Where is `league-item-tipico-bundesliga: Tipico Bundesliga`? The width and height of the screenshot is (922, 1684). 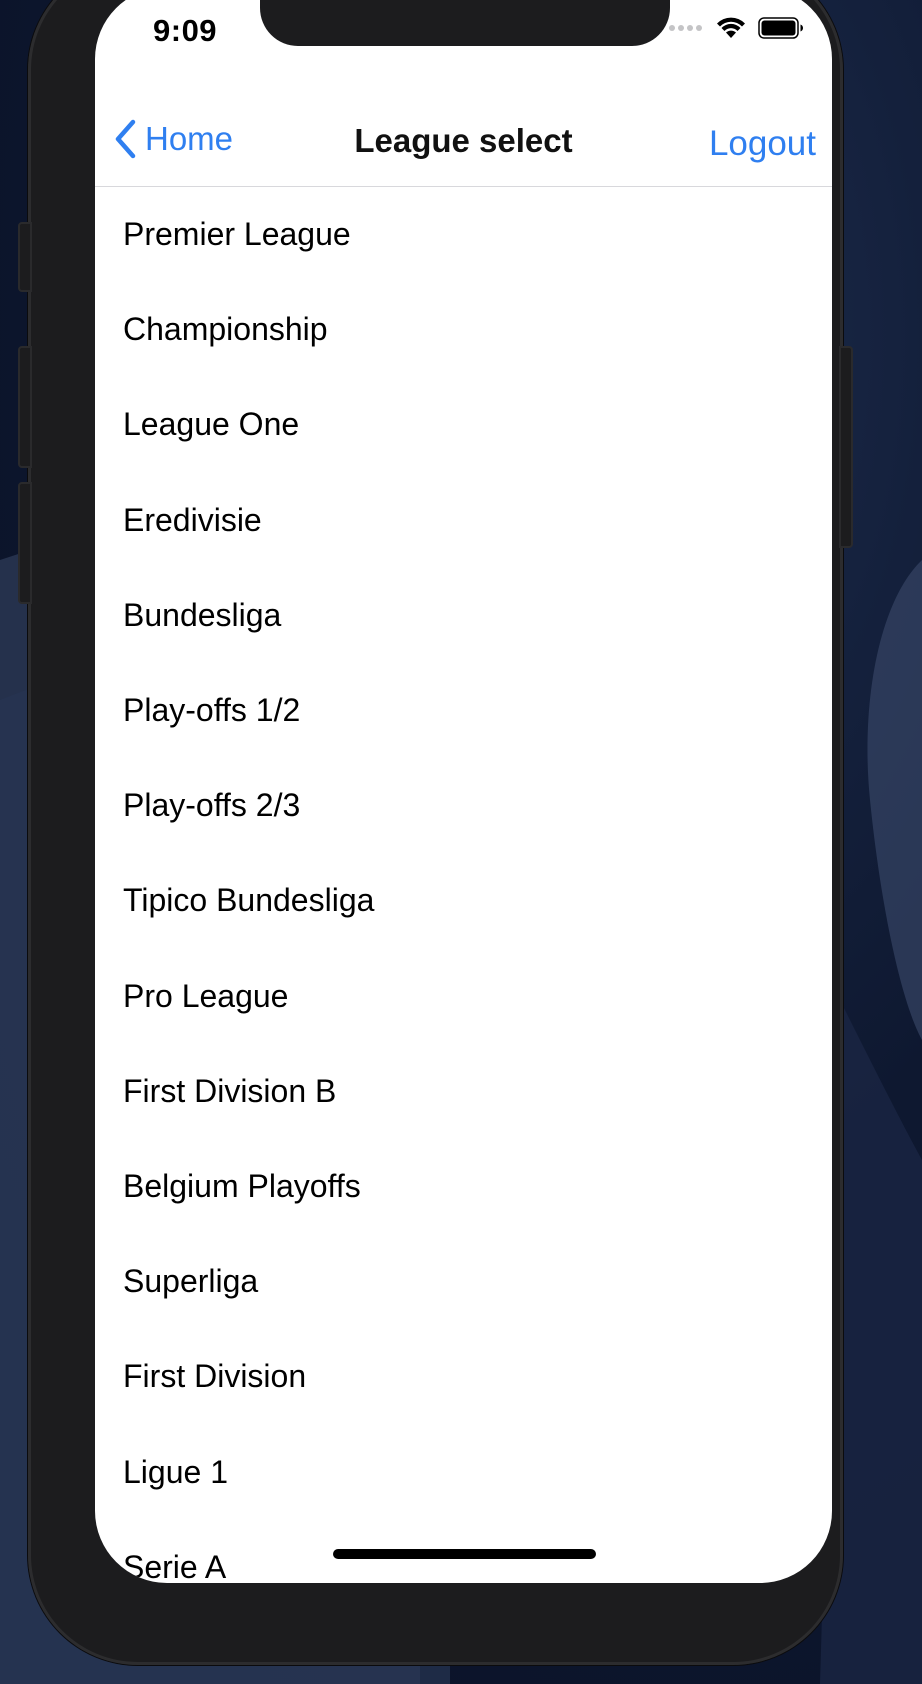 league-item-tipico-bundesliga: Tipico Bundesliga is located at coordinates (463, 900).